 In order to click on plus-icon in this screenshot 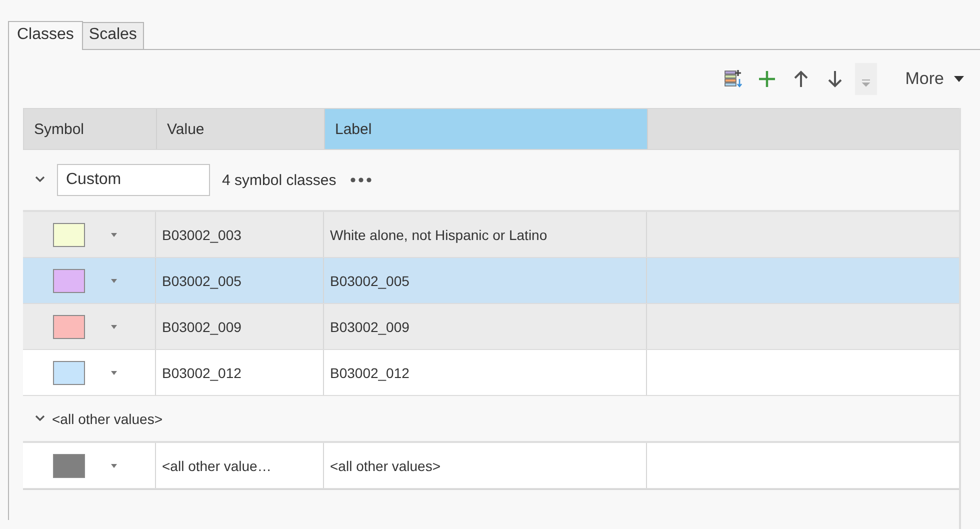, I will do `click(767, 79)`.